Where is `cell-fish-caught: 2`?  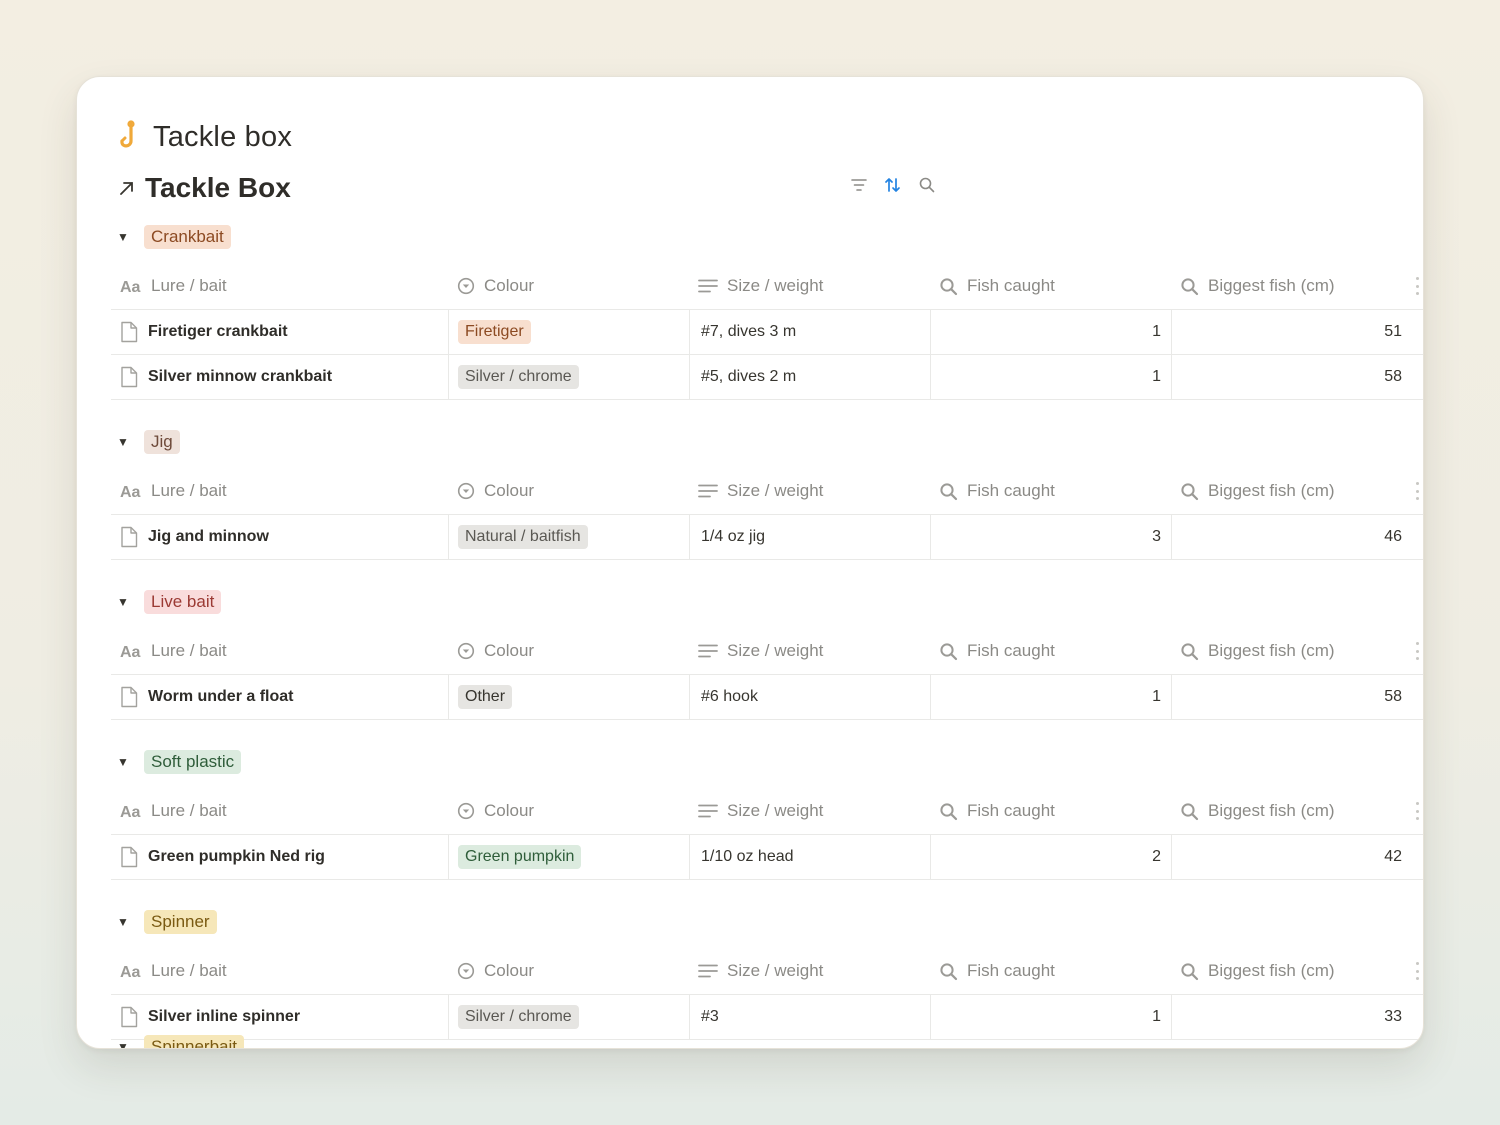
cell-fish-caught: 2 is located at coordinates (1050, 857).